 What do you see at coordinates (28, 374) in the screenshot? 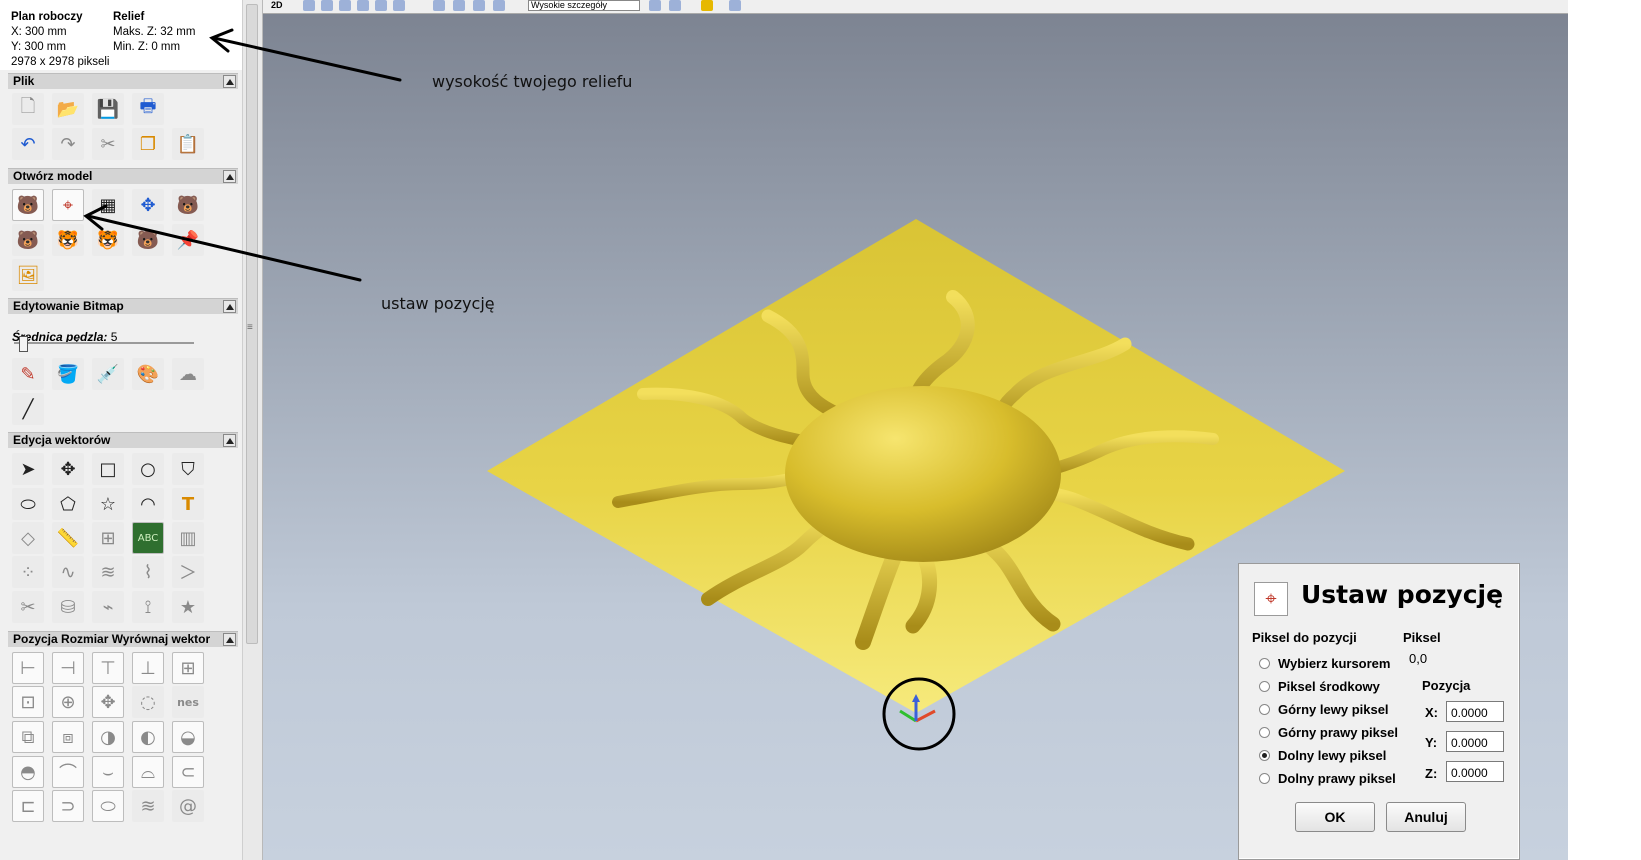
I see `pencil-icon: ✎` at bounding box center [28, 374].